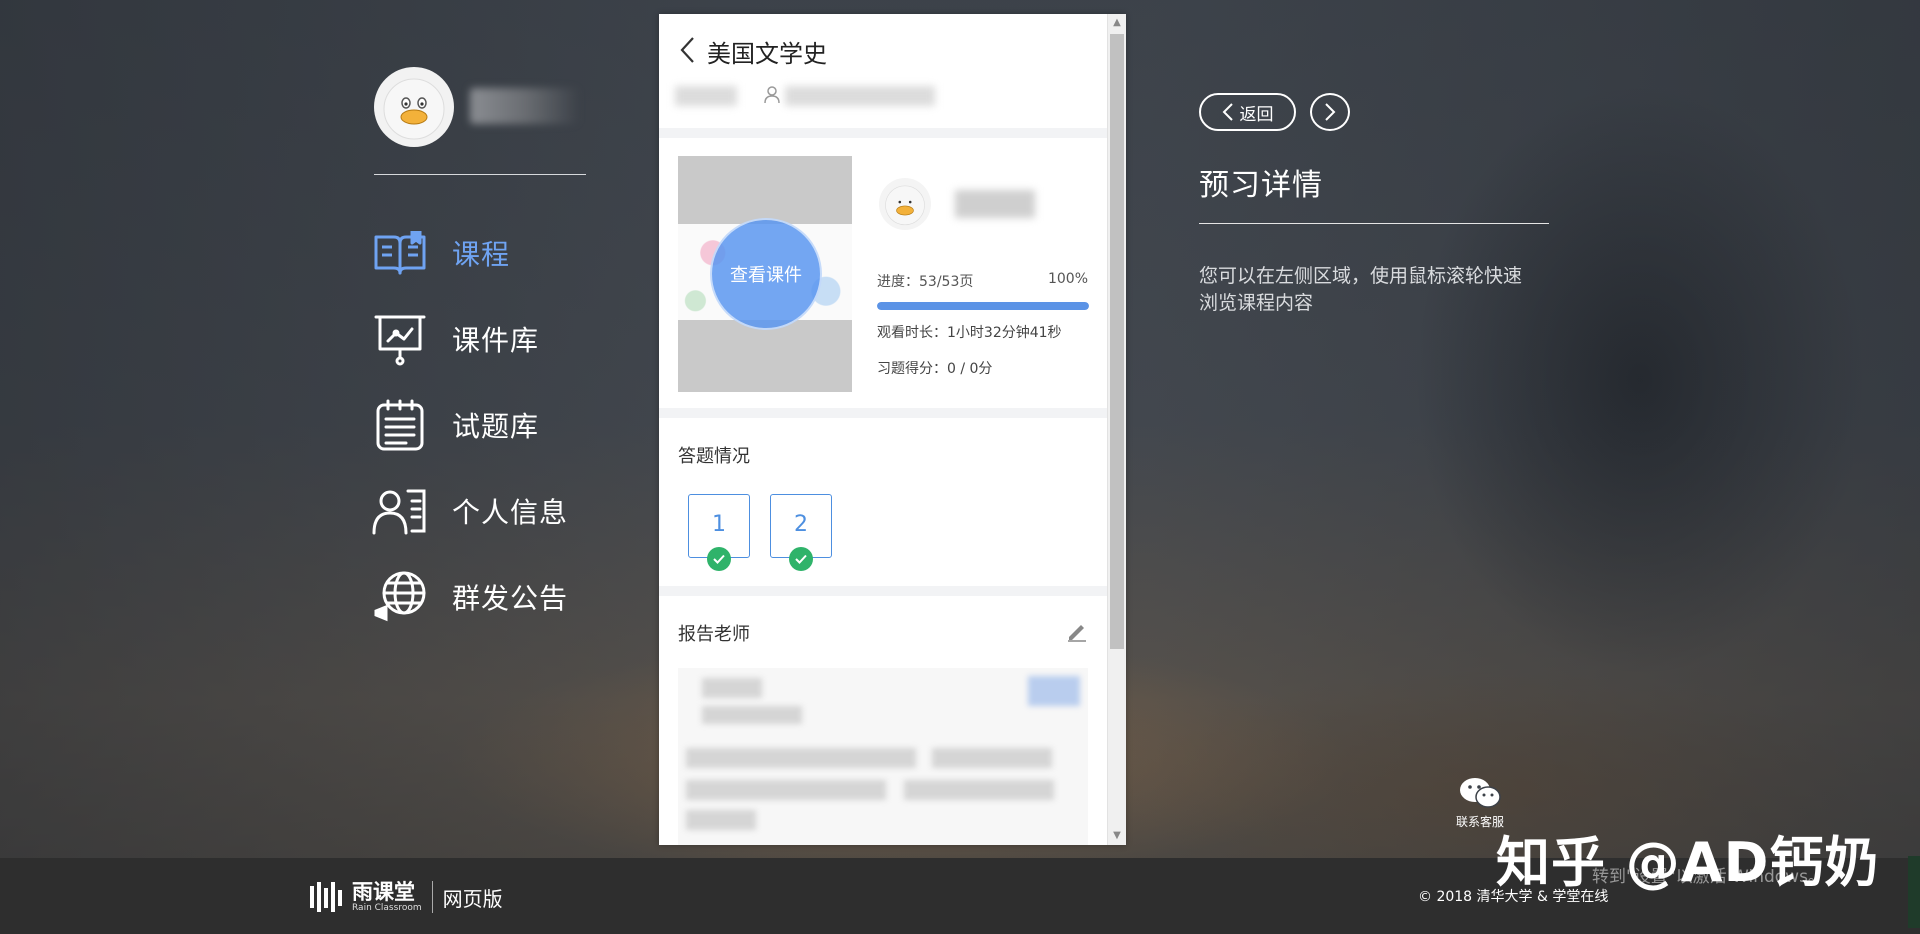  I want to click on sidebar-item-announcement: 群发公告, so click(470, 597).